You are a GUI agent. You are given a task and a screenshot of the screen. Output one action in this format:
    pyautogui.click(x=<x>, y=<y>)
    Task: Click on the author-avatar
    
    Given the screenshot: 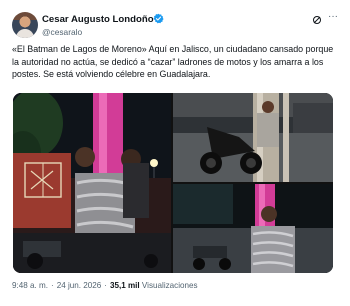 What is the action you would take?
    pyautogui.click(x=25, y=25)
    